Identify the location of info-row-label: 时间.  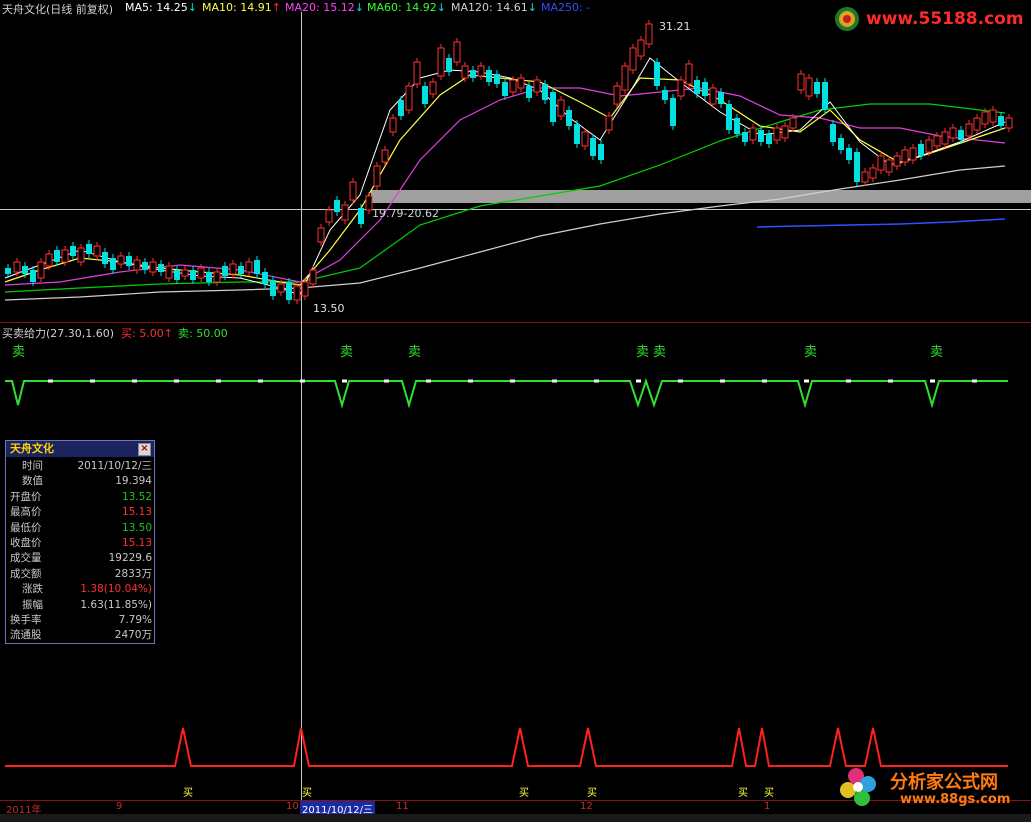
(32, 466).